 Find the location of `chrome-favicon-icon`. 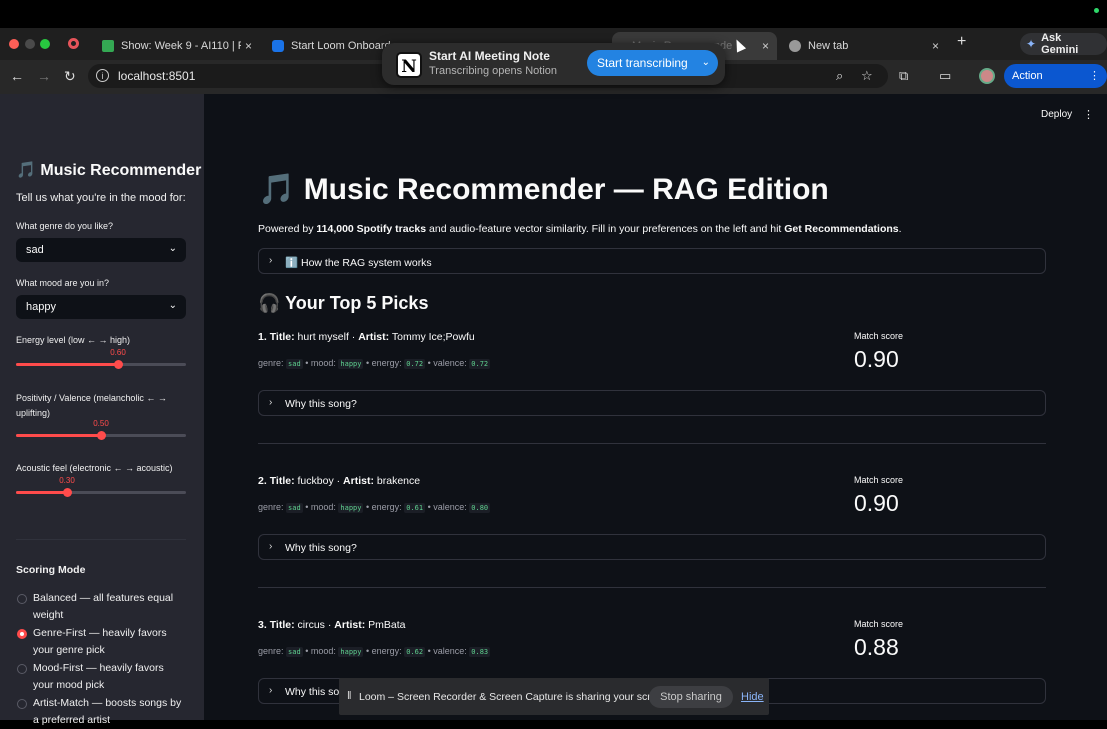

chrome-favicon-icon is located at coordinates (795, 46).